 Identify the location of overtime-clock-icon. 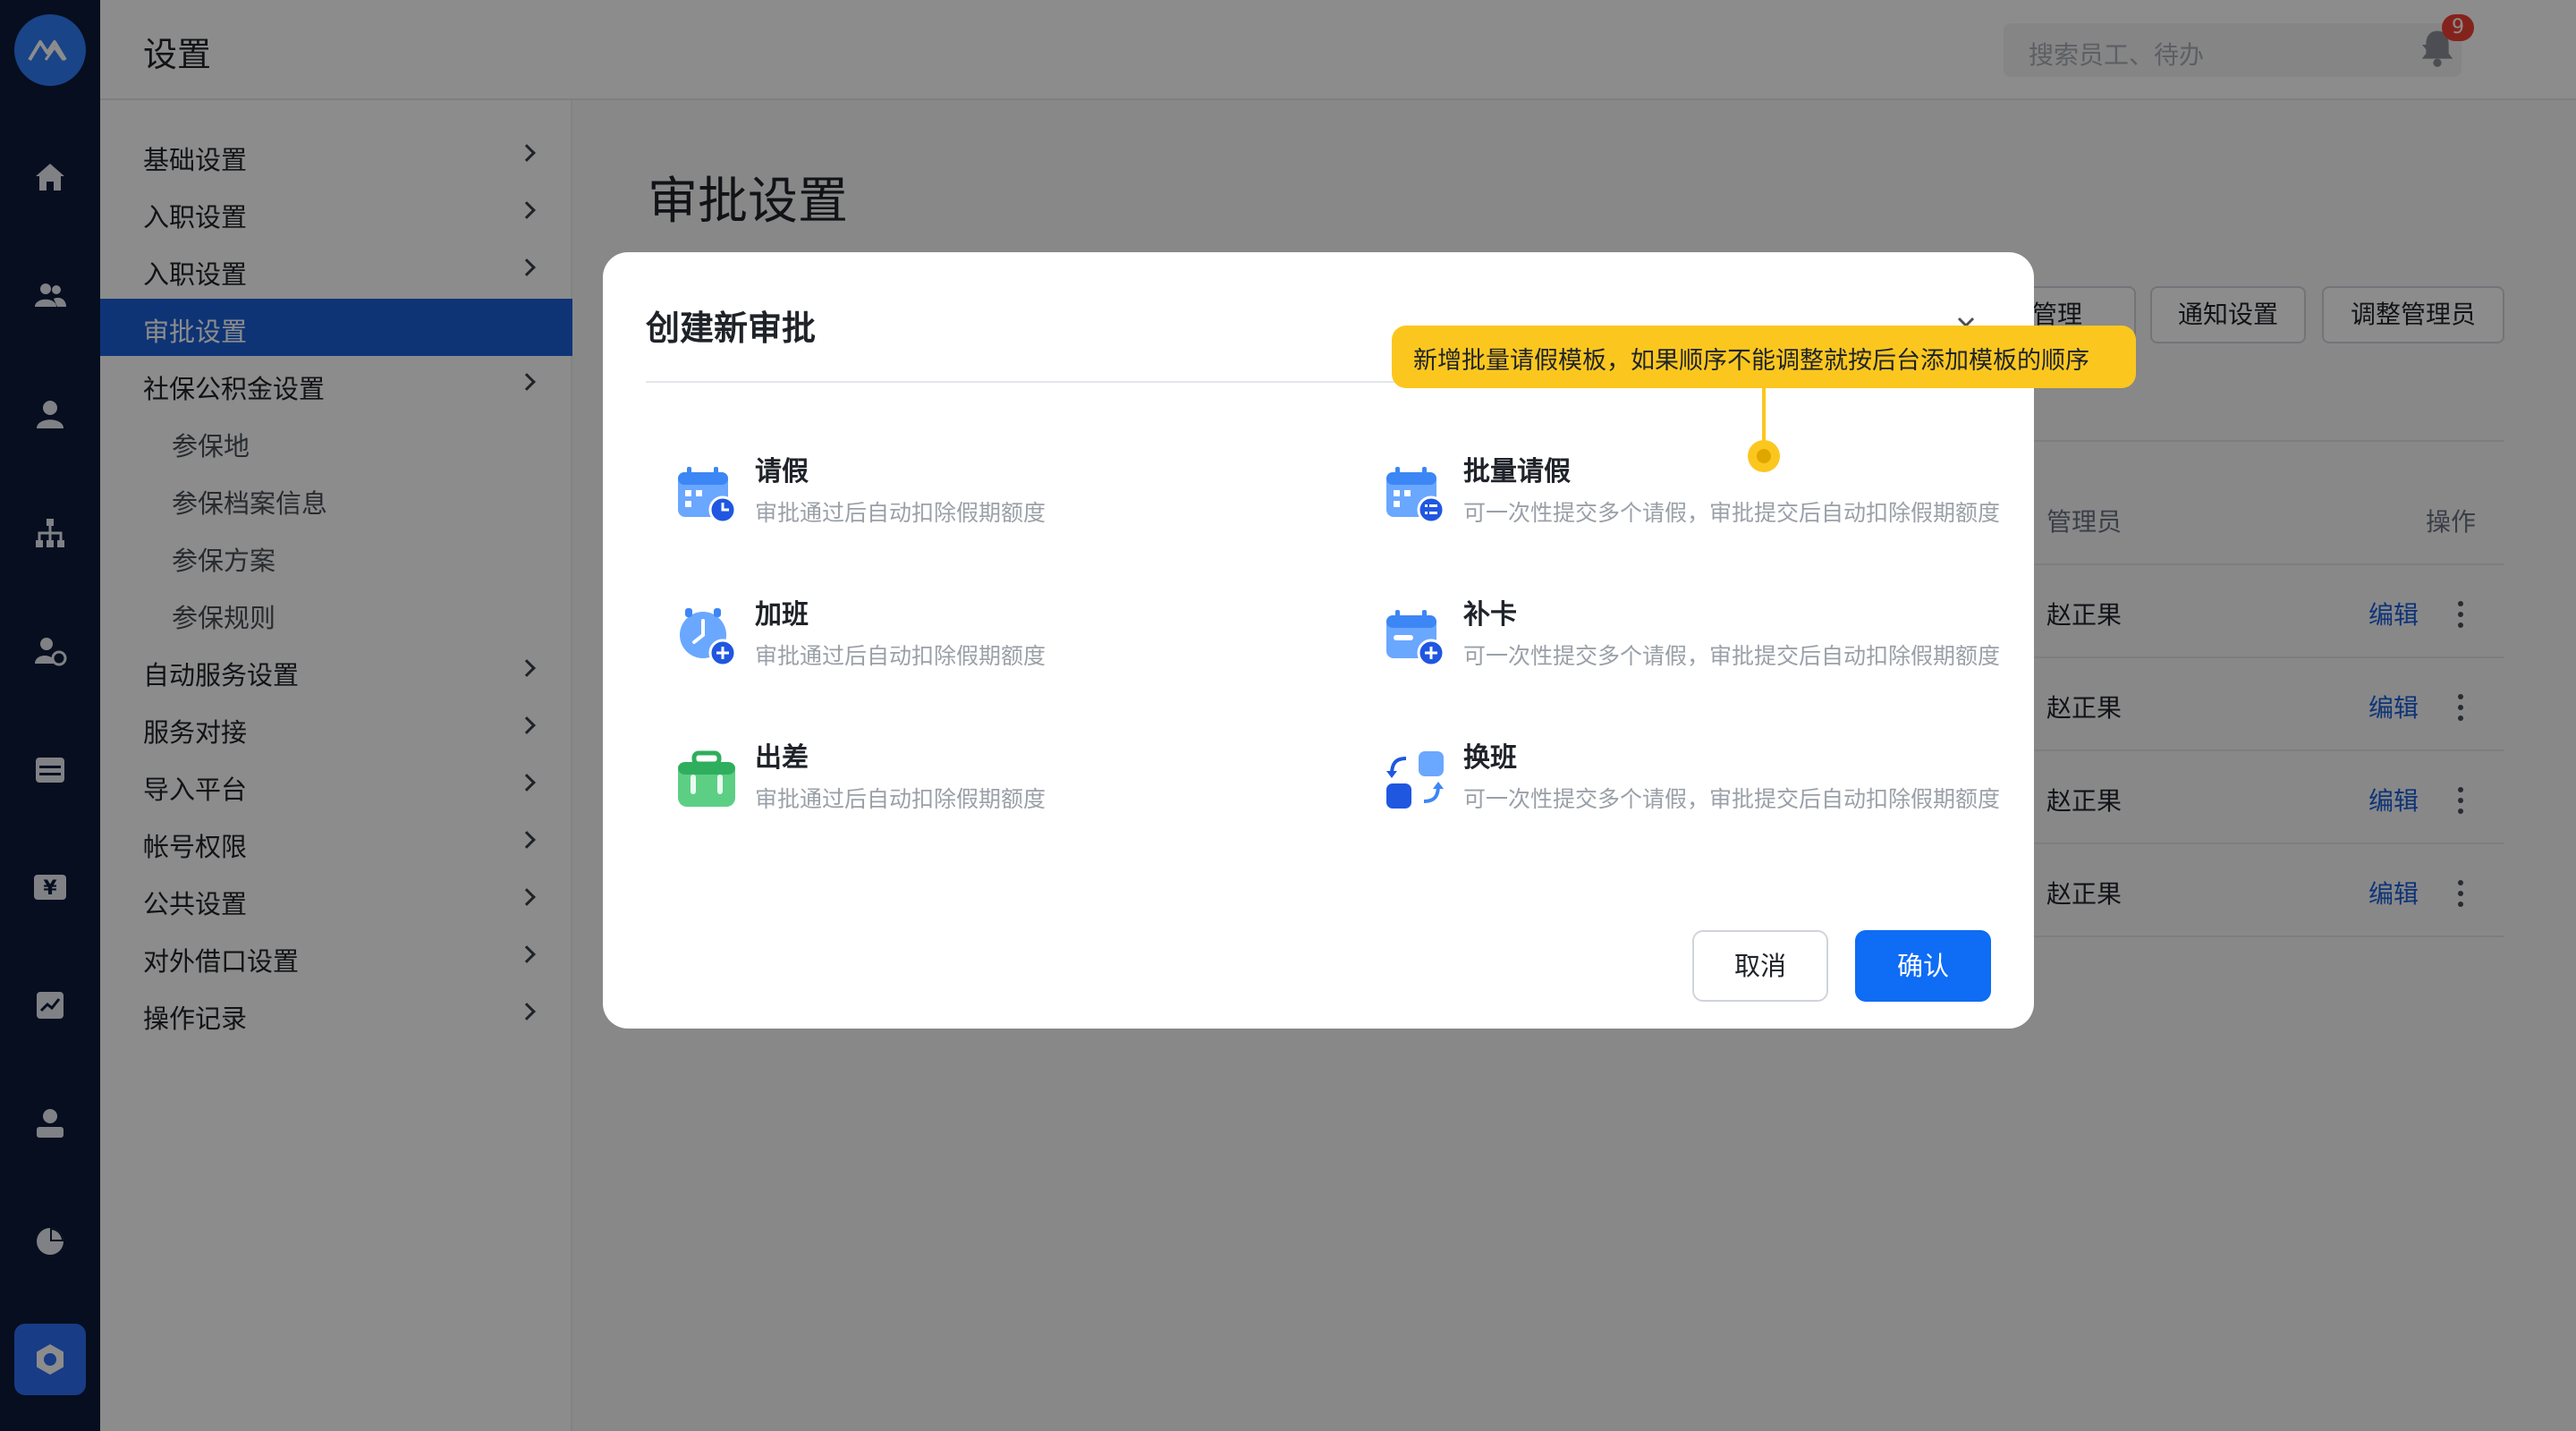
(706, 637).